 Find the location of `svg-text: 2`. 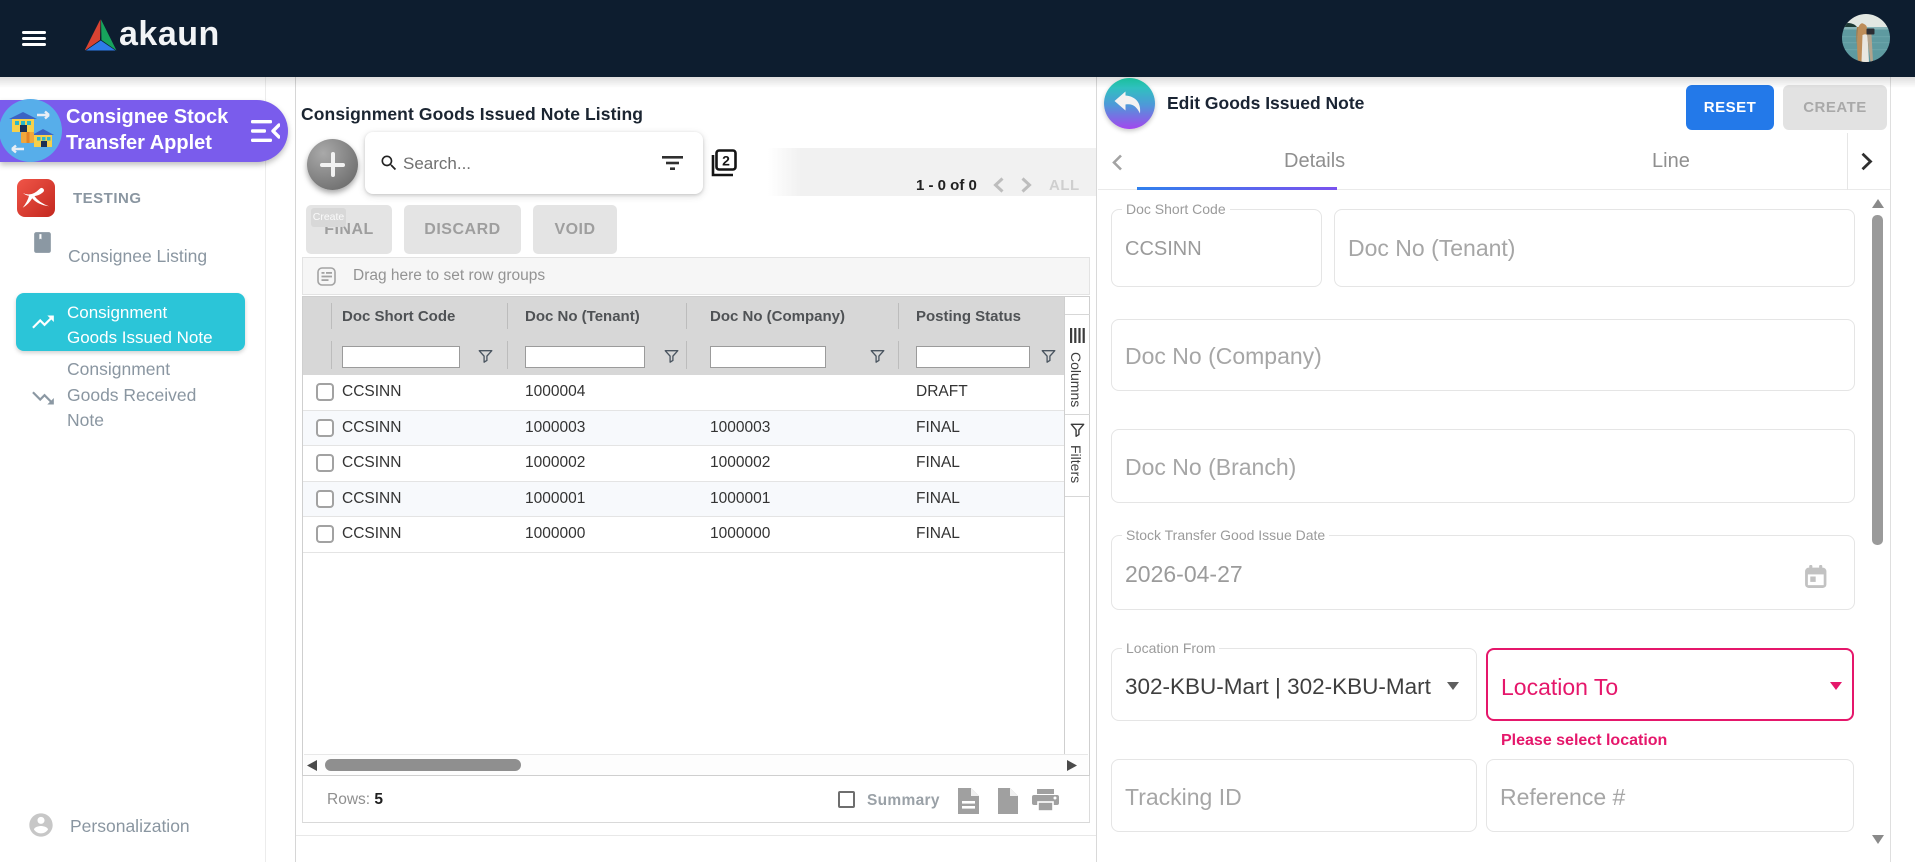

svg-text: 2 is located at coordinates (726, 161).